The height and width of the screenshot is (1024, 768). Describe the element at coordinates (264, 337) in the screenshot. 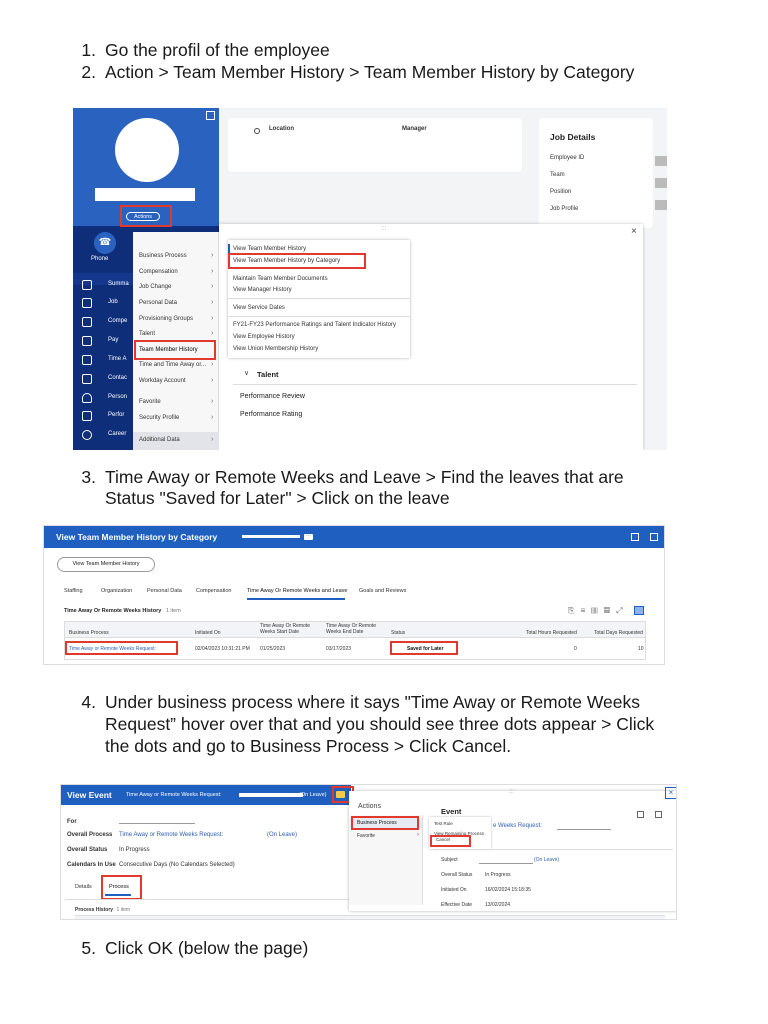

I see `submenu-view-employee-history: View Employee History` at that location.